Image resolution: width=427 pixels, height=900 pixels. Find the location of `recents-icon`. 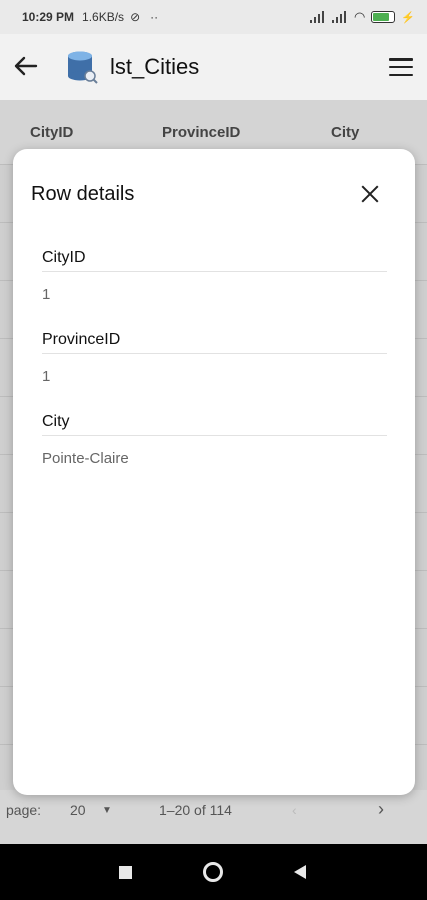

recents-icon is located at coordinates (125, 872).